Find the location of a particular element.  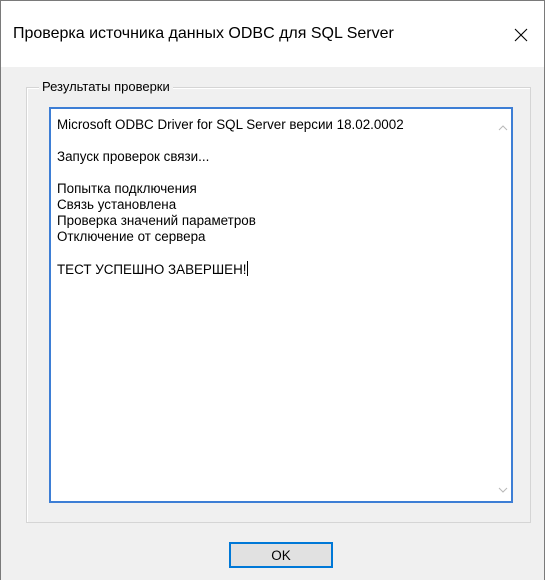

vertical-scrollbar is located at coordinates (502, 305).